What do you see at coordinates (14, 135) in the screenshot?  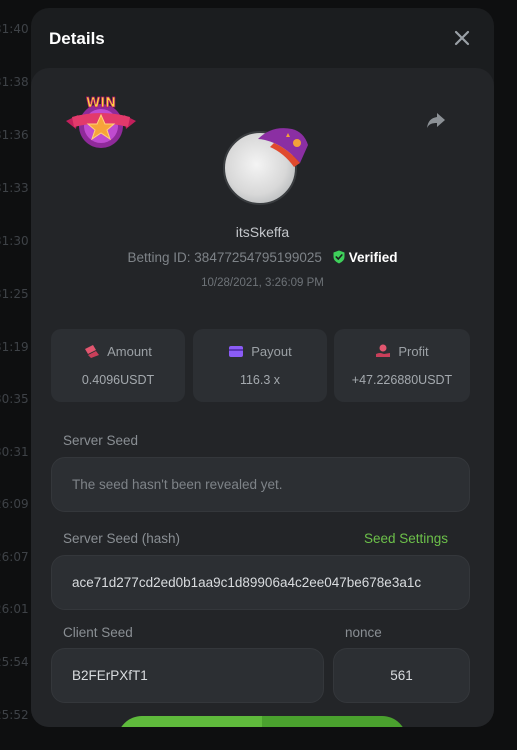 I see `background-time: 31:36` at bounding box center [14, 135].